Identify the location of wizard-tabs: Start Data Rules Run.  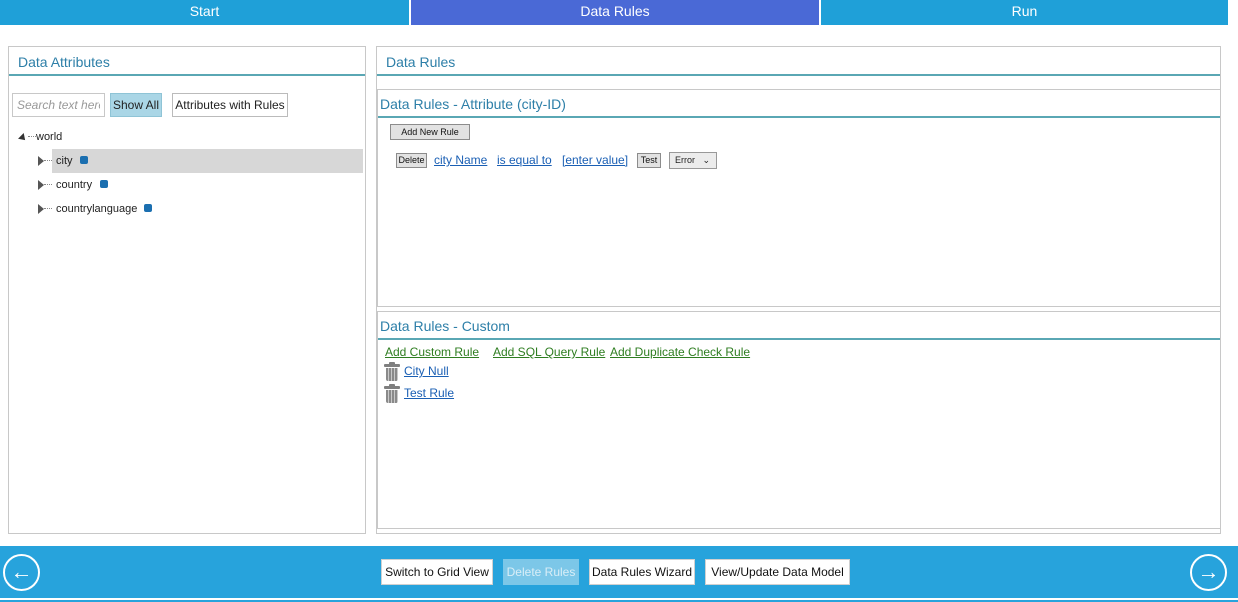
(619, 12).